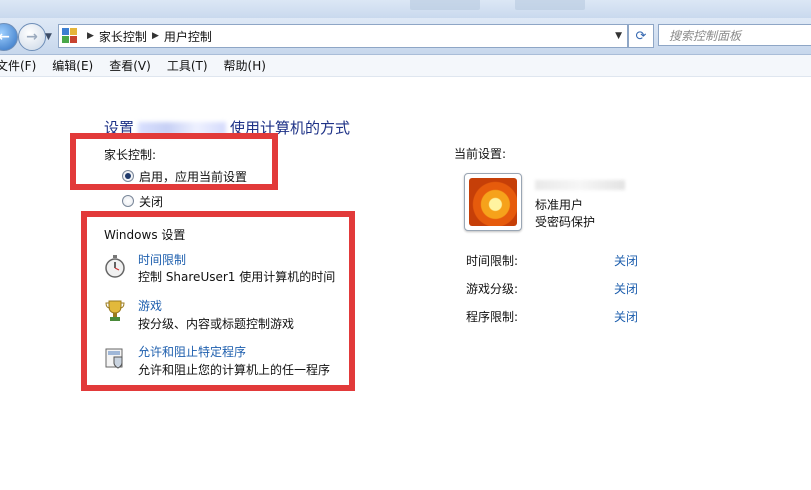  I want to click on user-avatar, so click(493, 202).